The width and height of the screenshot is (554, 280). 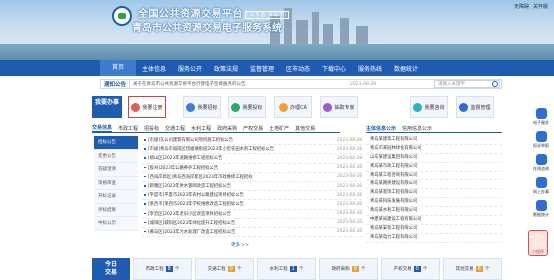 I want to click on nav-district-news: 区市动态, so click(x=298, y=68).